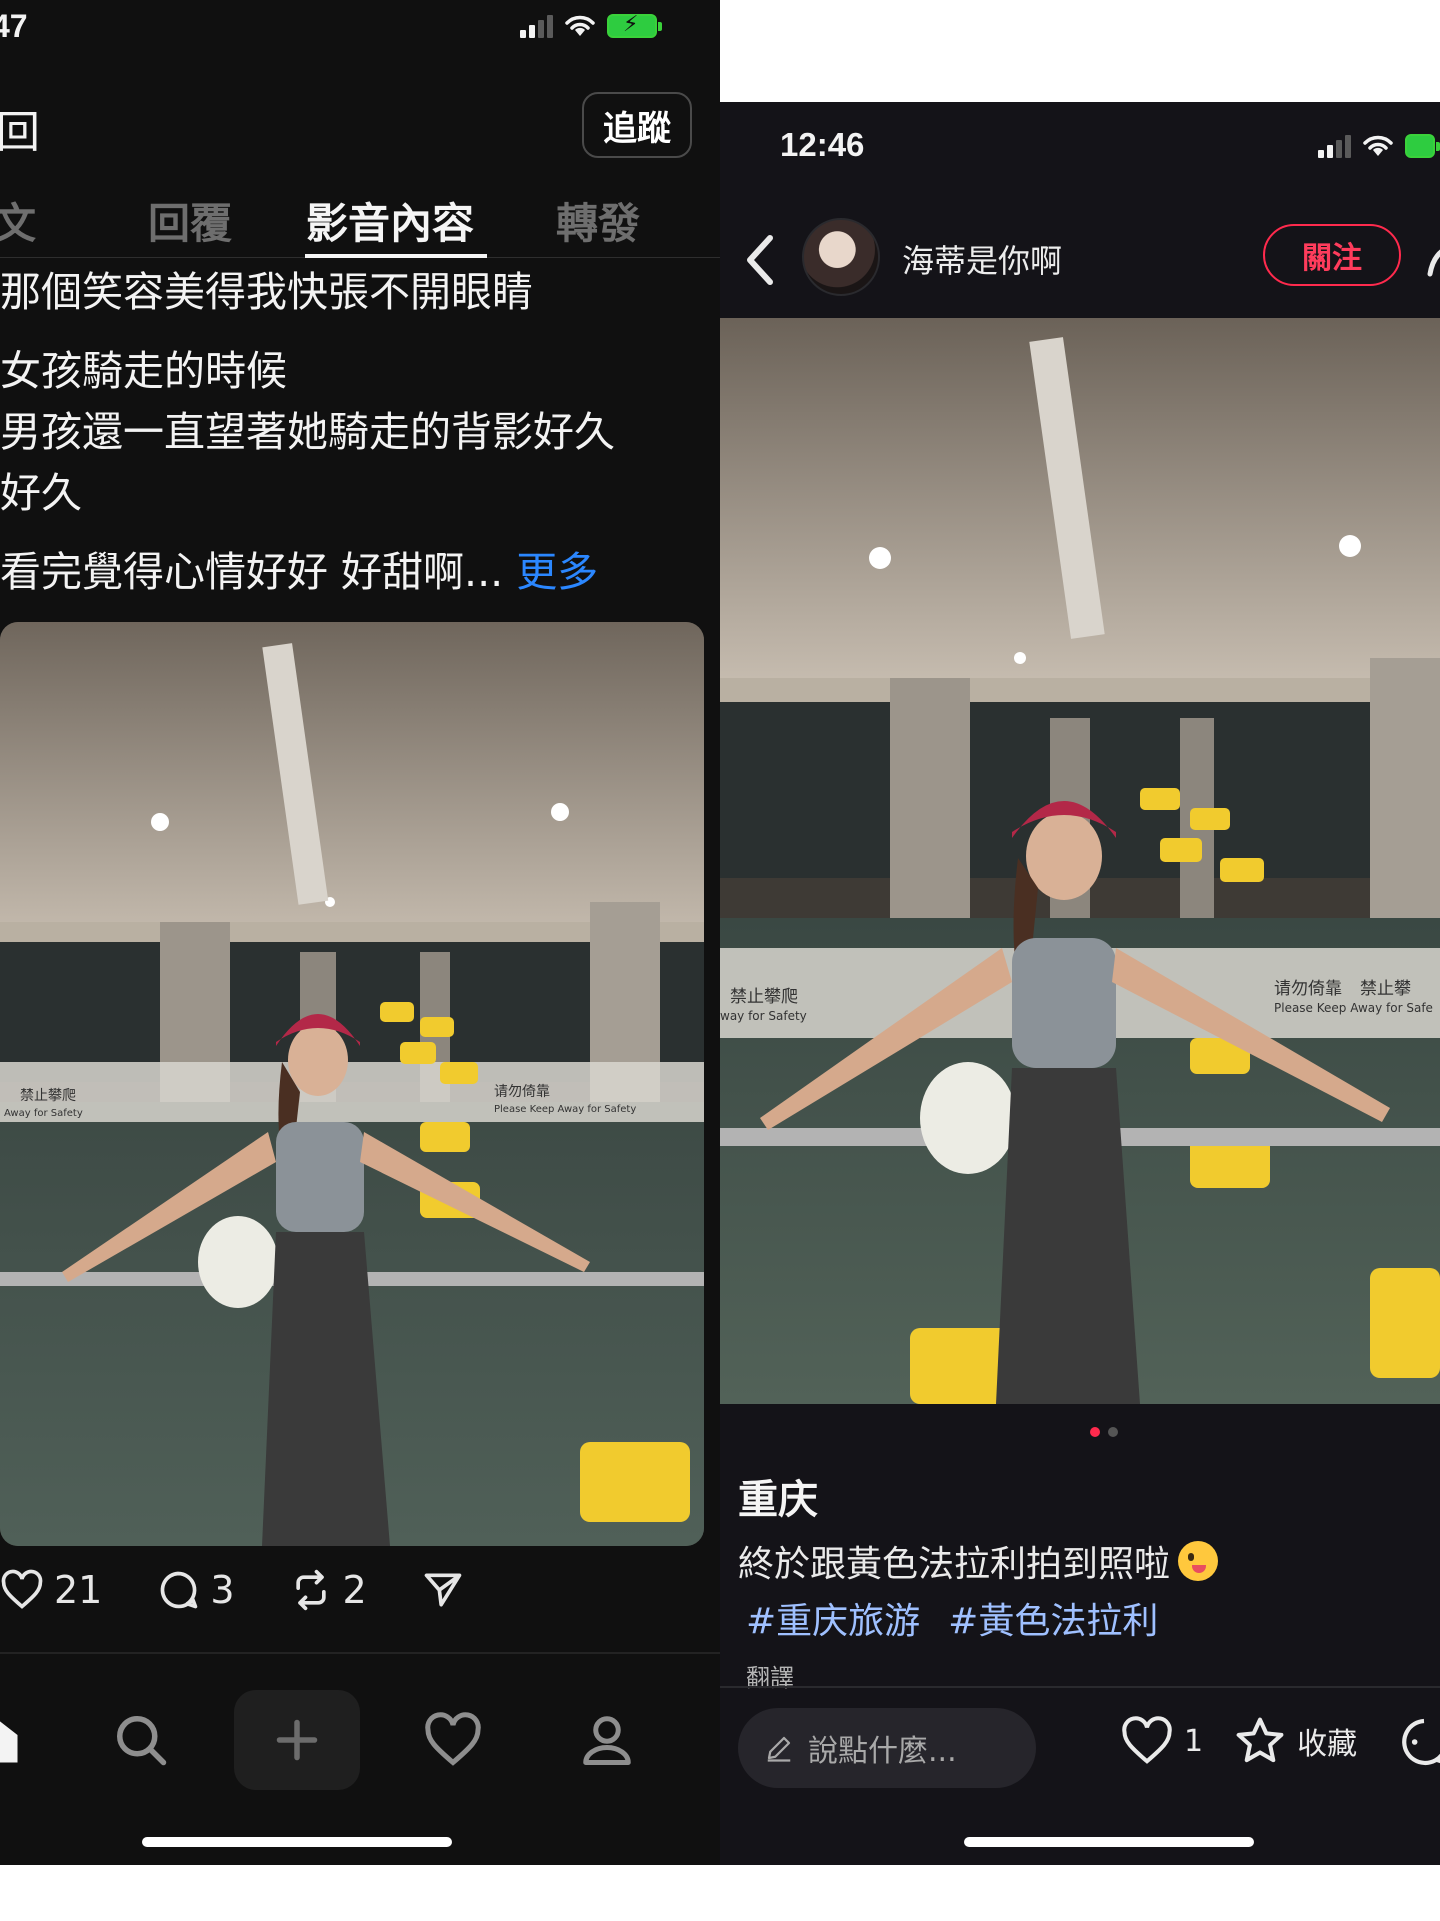 Image resolution: width=1440 pixels, height=1921 pixels. I want to click on sign-text: 禁止攀, so click(1385, 989).